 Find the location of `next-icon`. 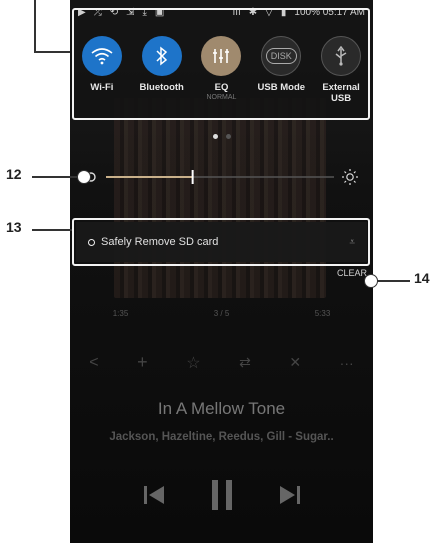

next-icon is located at coordinates (290, 495).